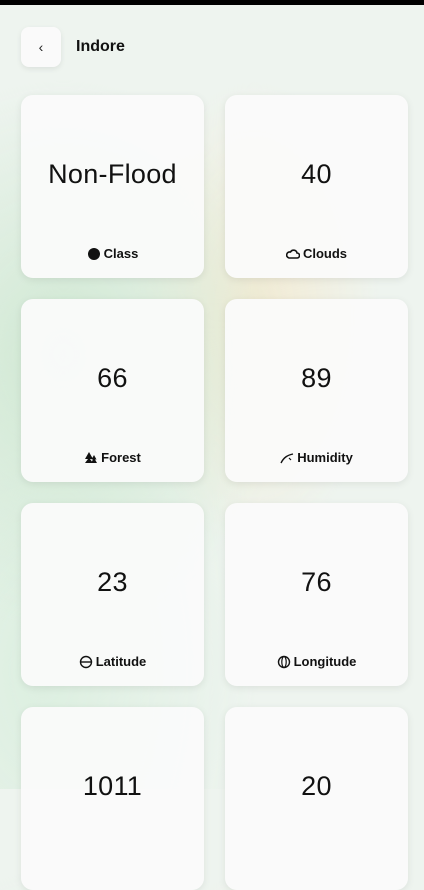 Image resolution: width=424 pixels, height=890 pixels. Describe the element at coordinates (287, 458) in the screenshot. I see `humidity-icon` at that location.